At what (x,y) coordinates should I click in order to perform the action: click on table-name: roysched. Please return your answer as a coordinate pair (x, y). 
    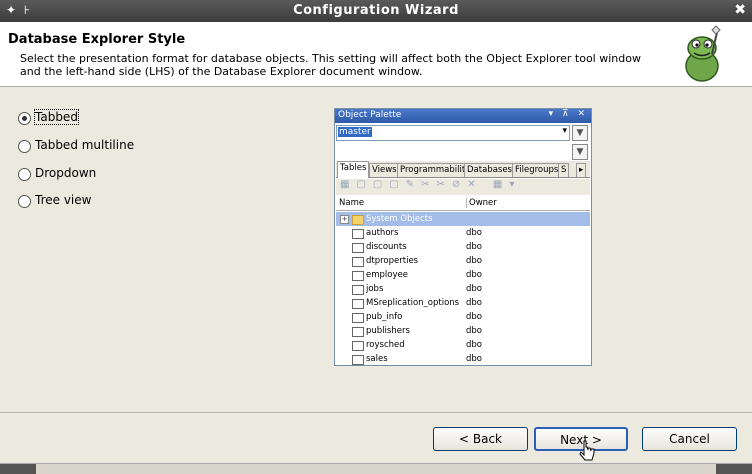
    Looking at the image, I should click on (385, 345).